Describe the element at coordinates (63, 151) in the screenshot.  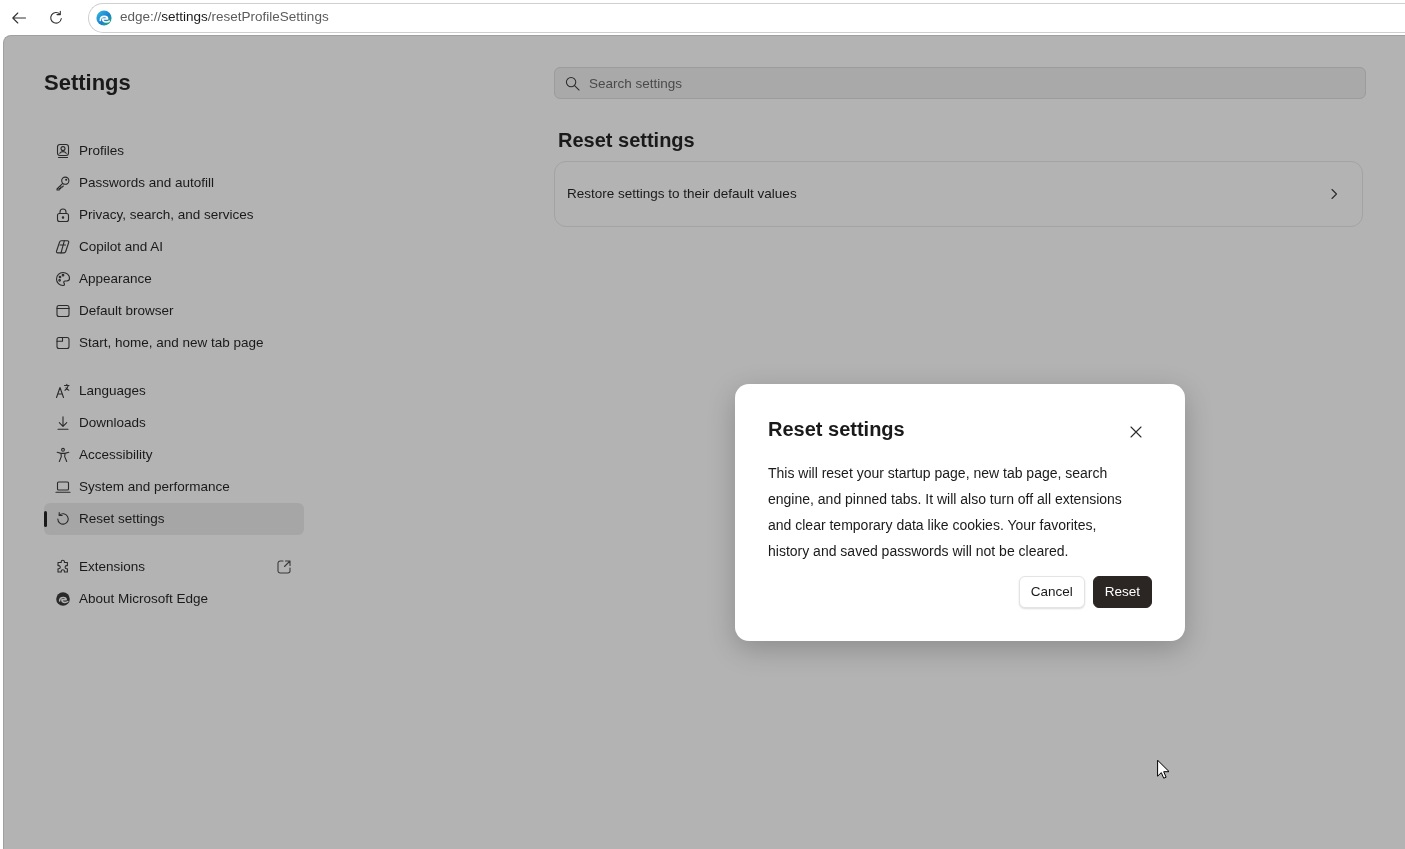
I see `profile-card-icon` at that location.